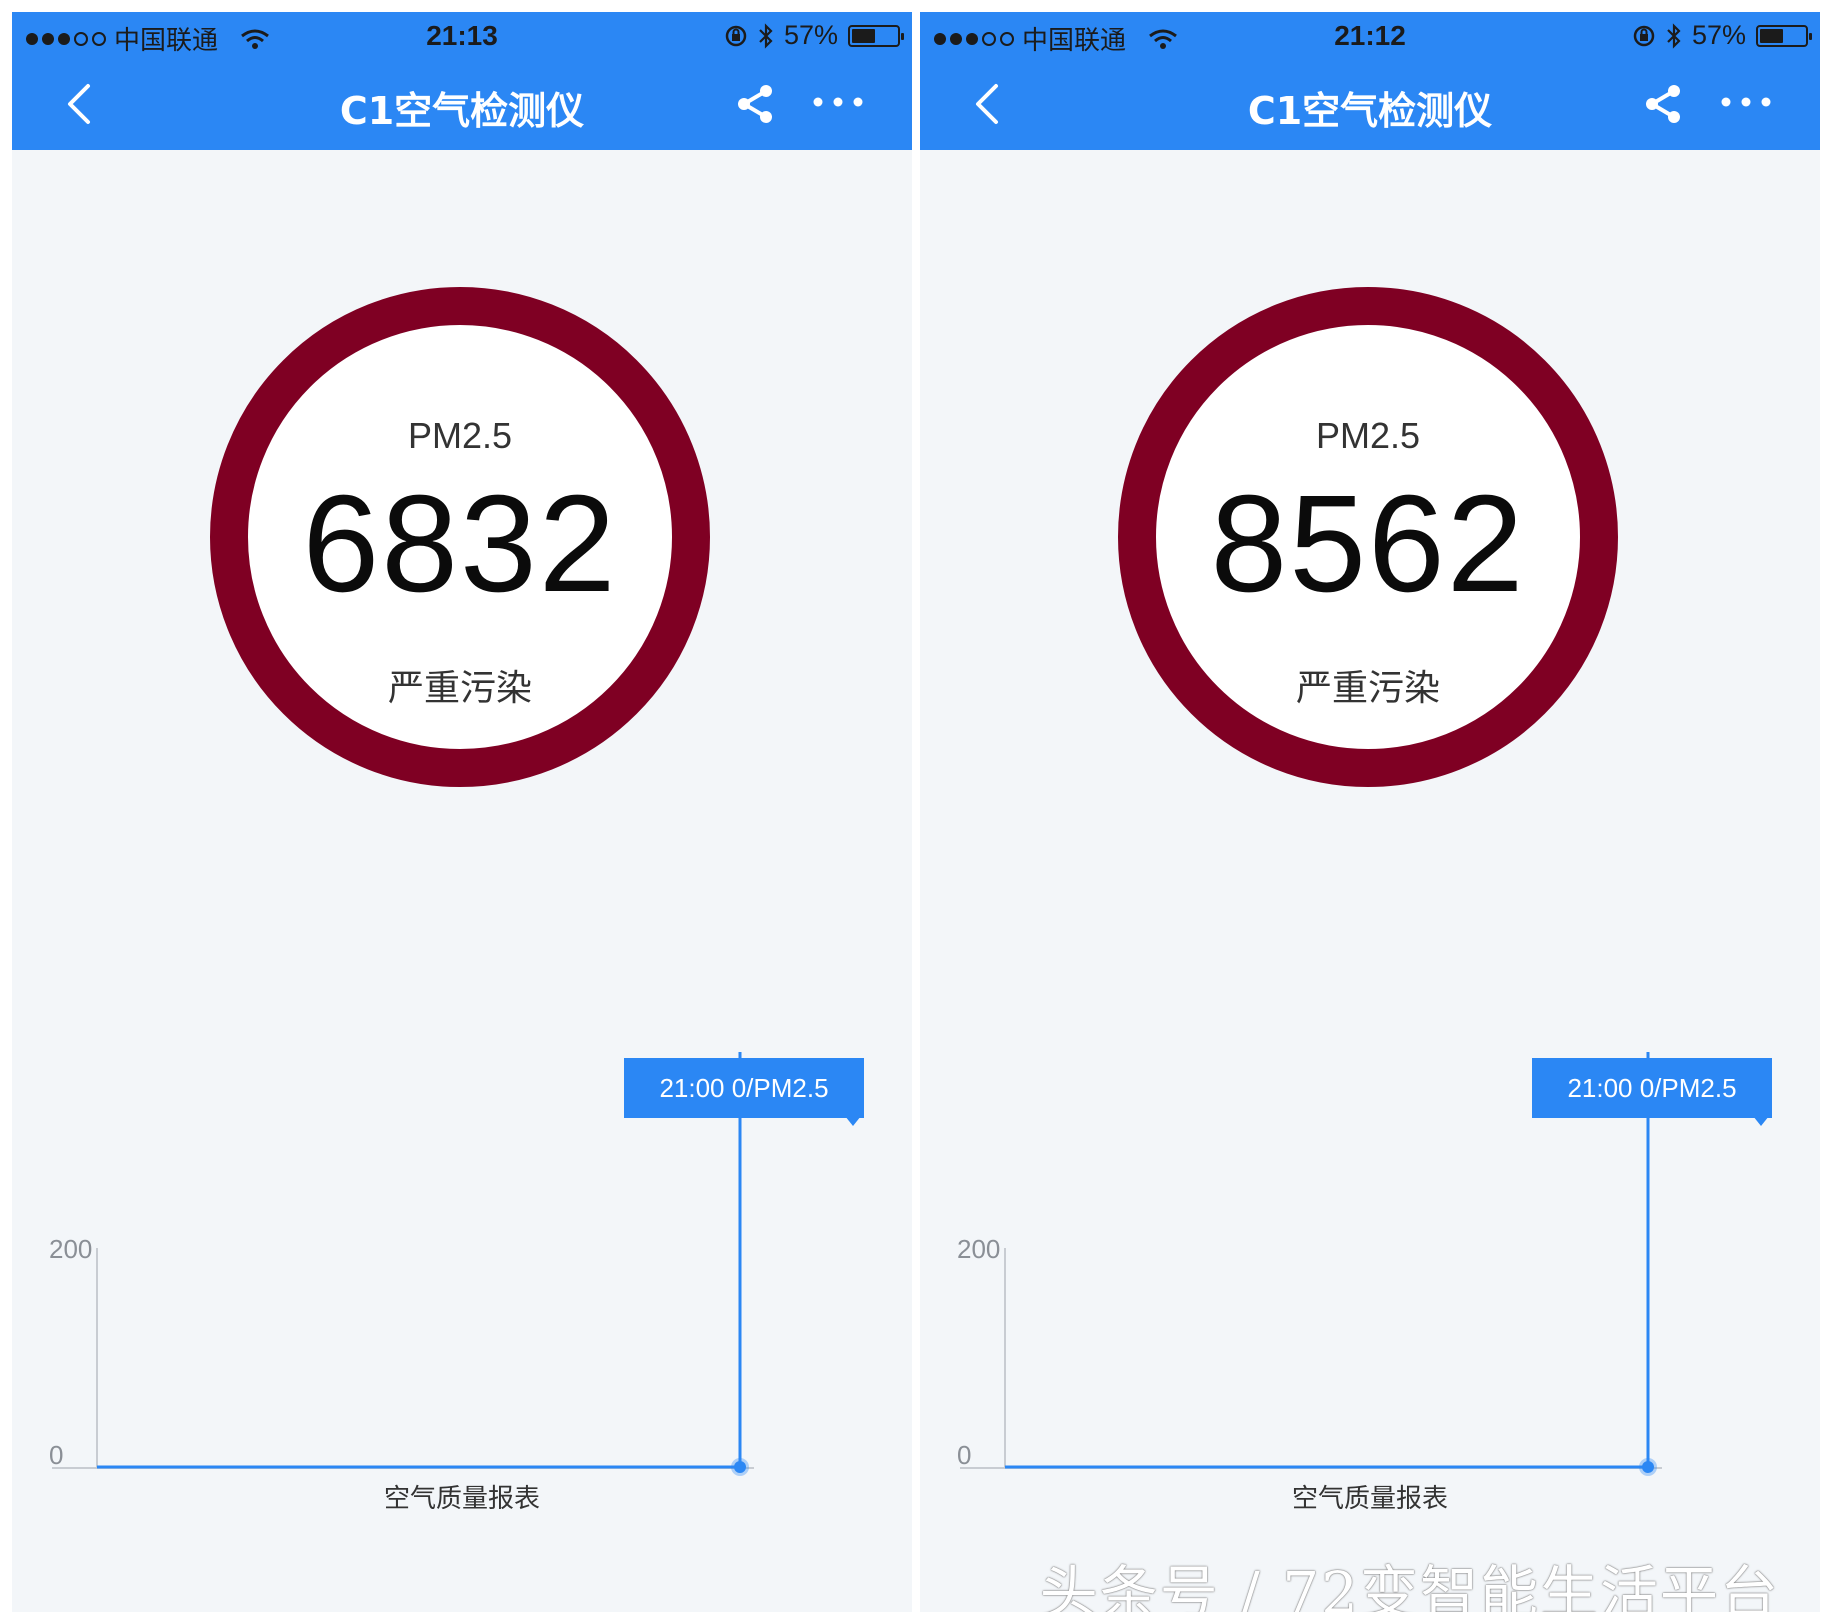  I want to click on gauge-value: 8562, so click(1368, 544).